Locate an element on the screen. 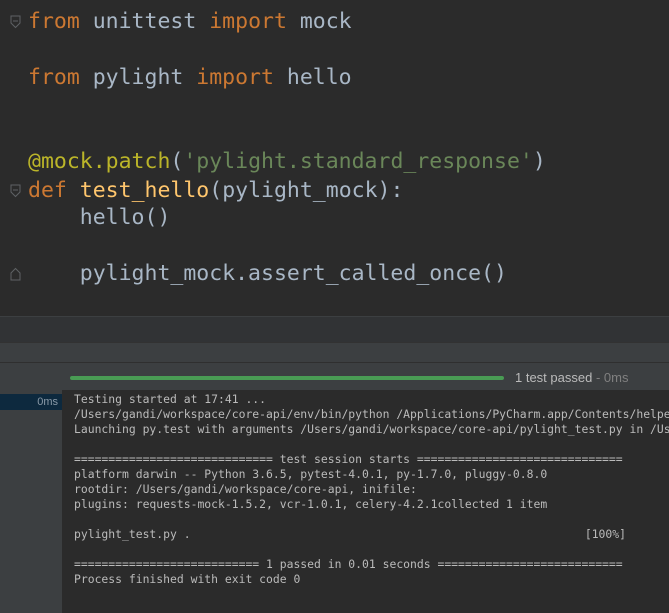 The image size is (669, 613). test-results-tree: 0ms is located at coordinates (31, 501).